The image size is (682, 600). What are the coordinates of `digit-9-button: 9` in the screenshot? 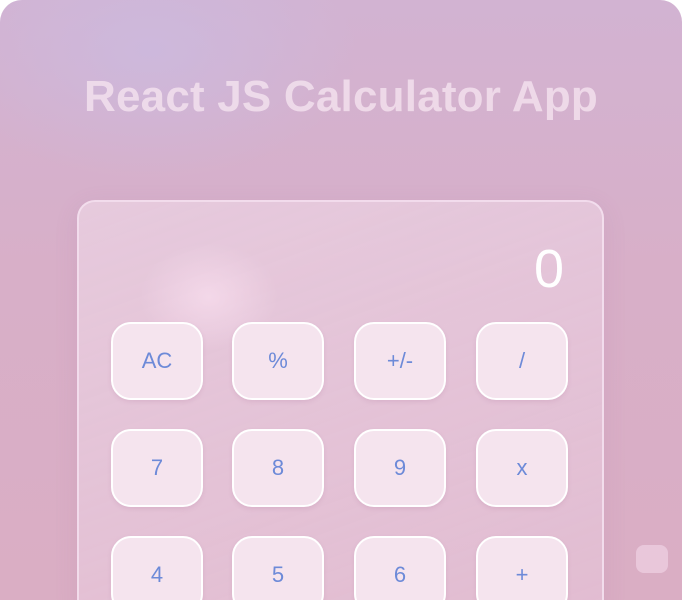 It's located at (400, 468).